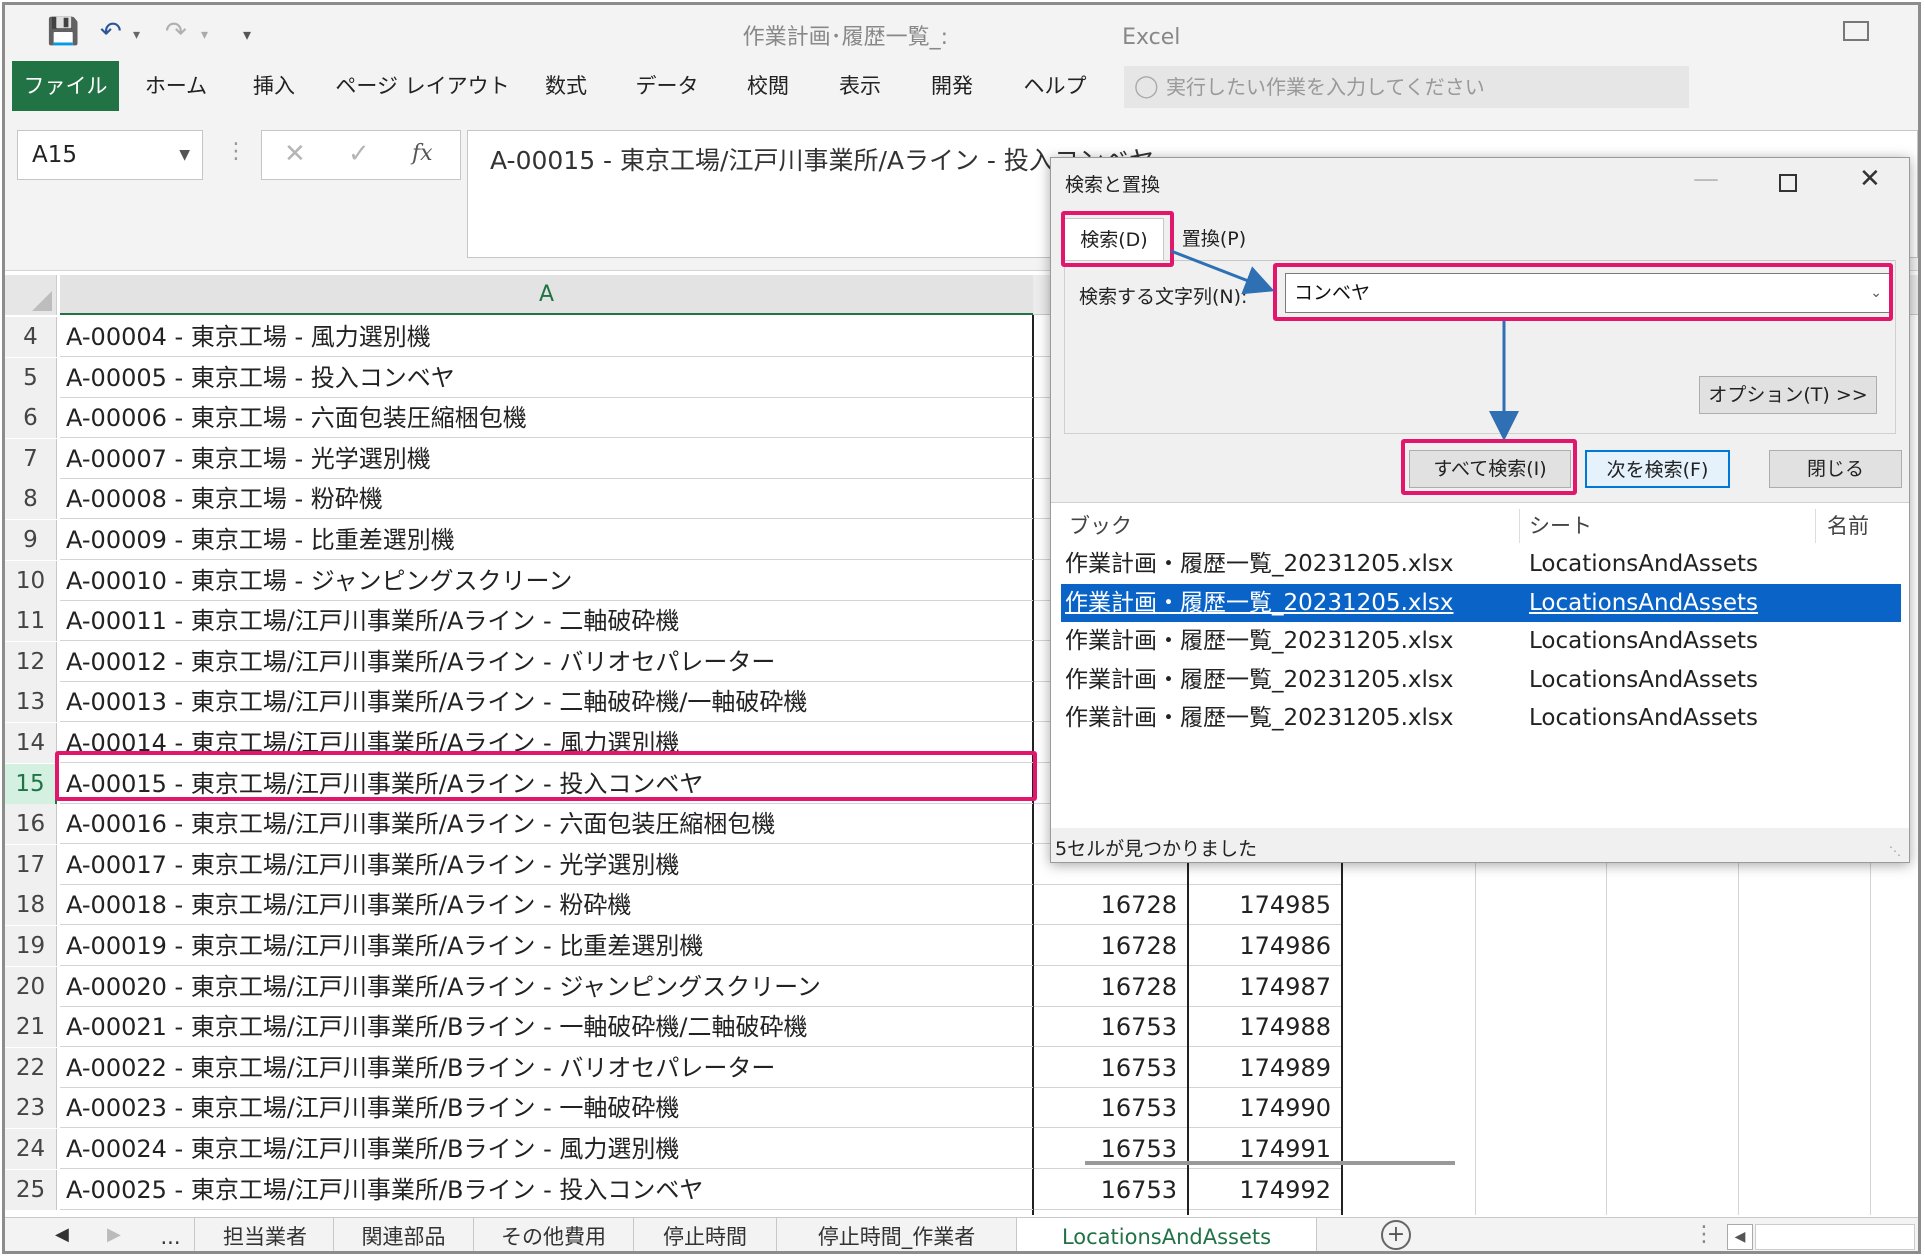 This screenshot has height=1256, width=1925. Describe the element at coordinates (1344, 345) in the screenshot. I see `annotation-arrows` at that location.